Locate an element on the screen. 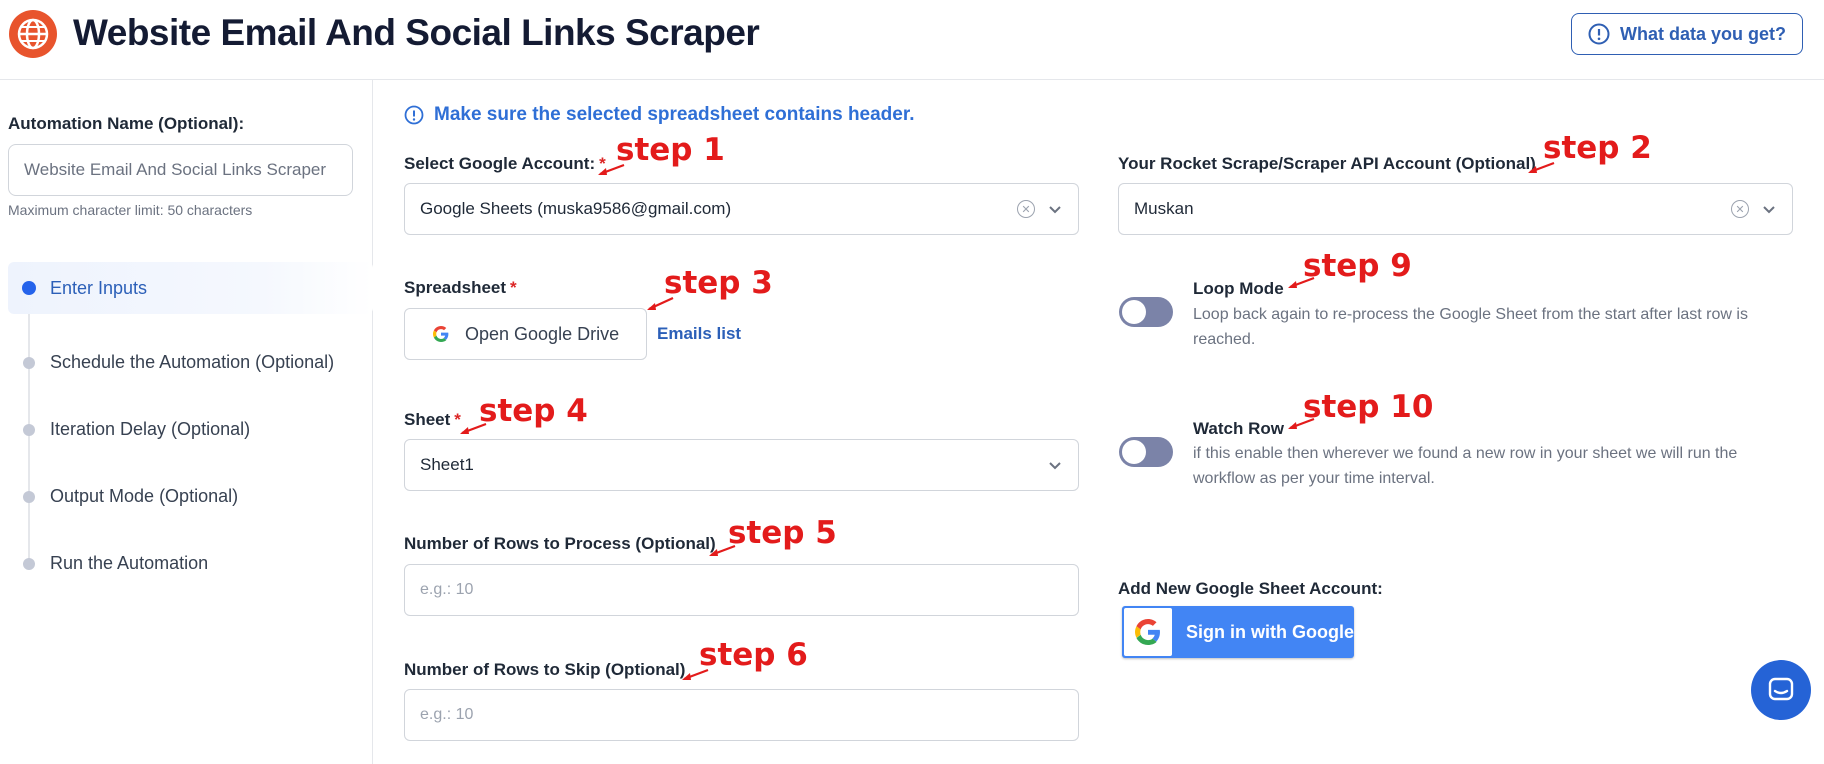 The width and height of the screenshot is (1824, 764). sheet-select: Sheet1 is located at coordinates (741, 465).